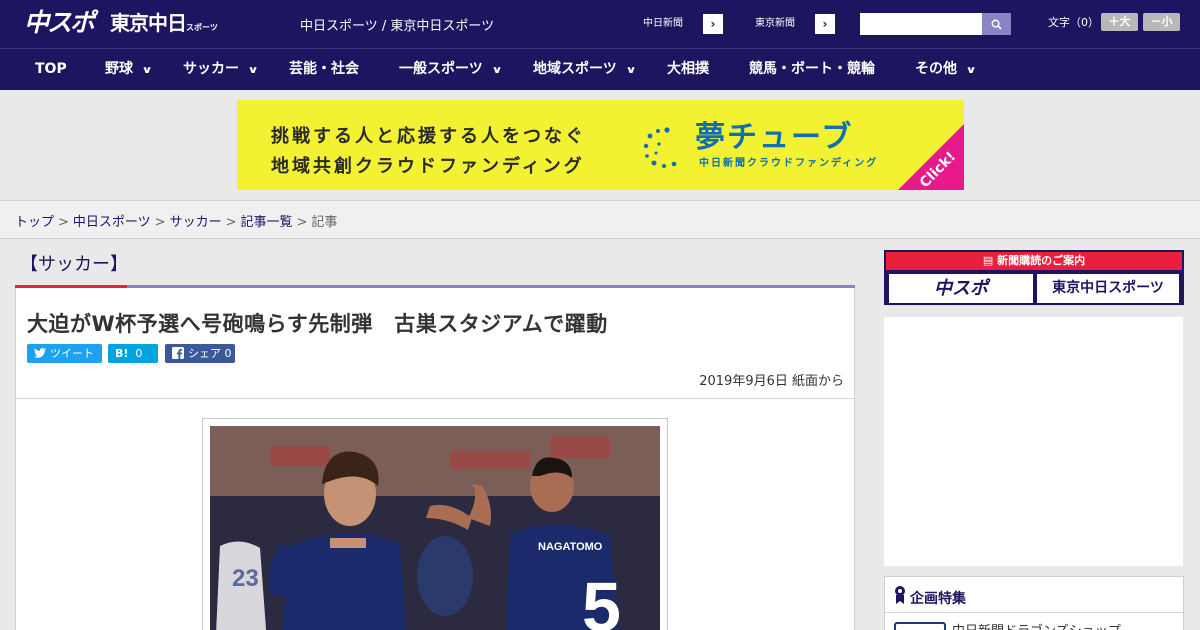 The height and width of the screenshot is (630, 1200). I want to click on subscription-heading: ▤ 新聞購読のご案内, so click(1034, 261).